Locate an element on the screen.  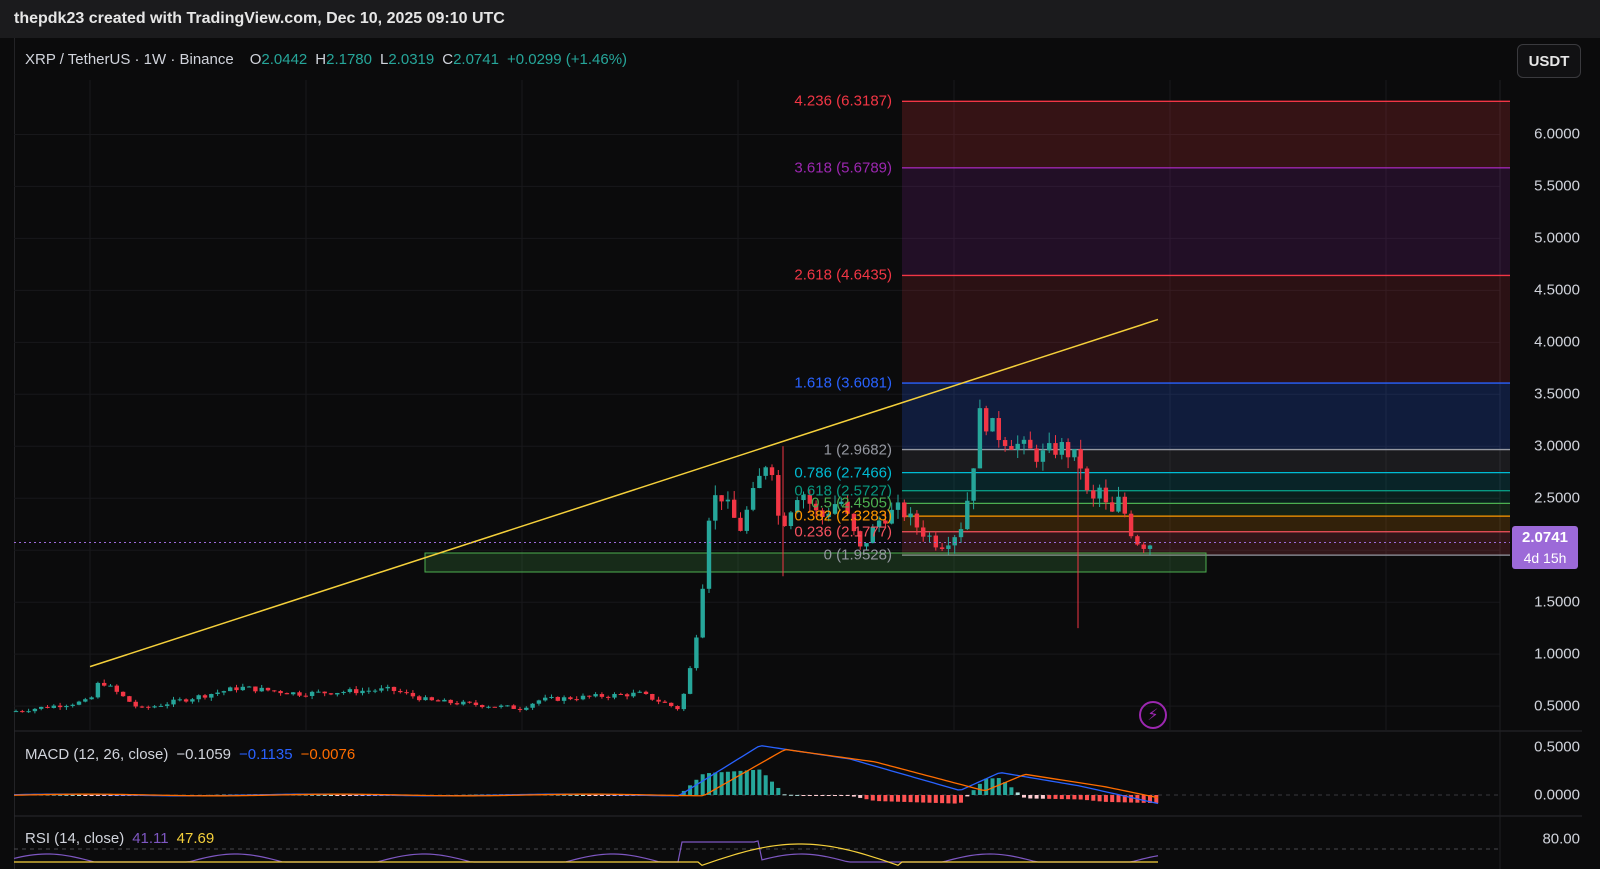
currency-button: USDT is located at coordinates (1549, 61).